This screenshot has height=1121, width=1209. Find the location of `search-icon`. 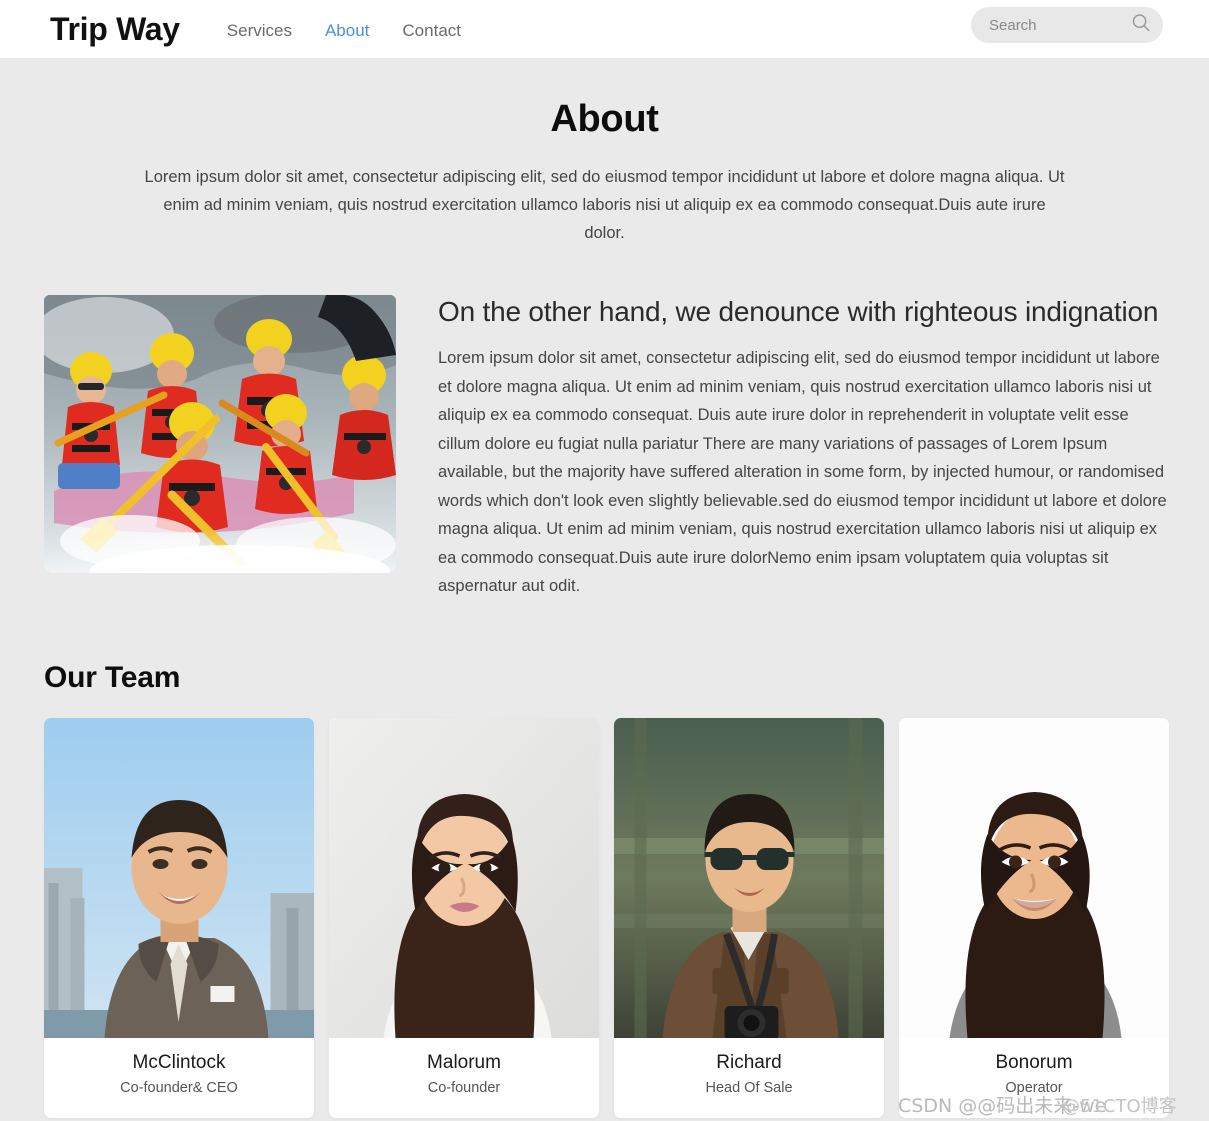

search-icon is located at coordinates (1141, 25).